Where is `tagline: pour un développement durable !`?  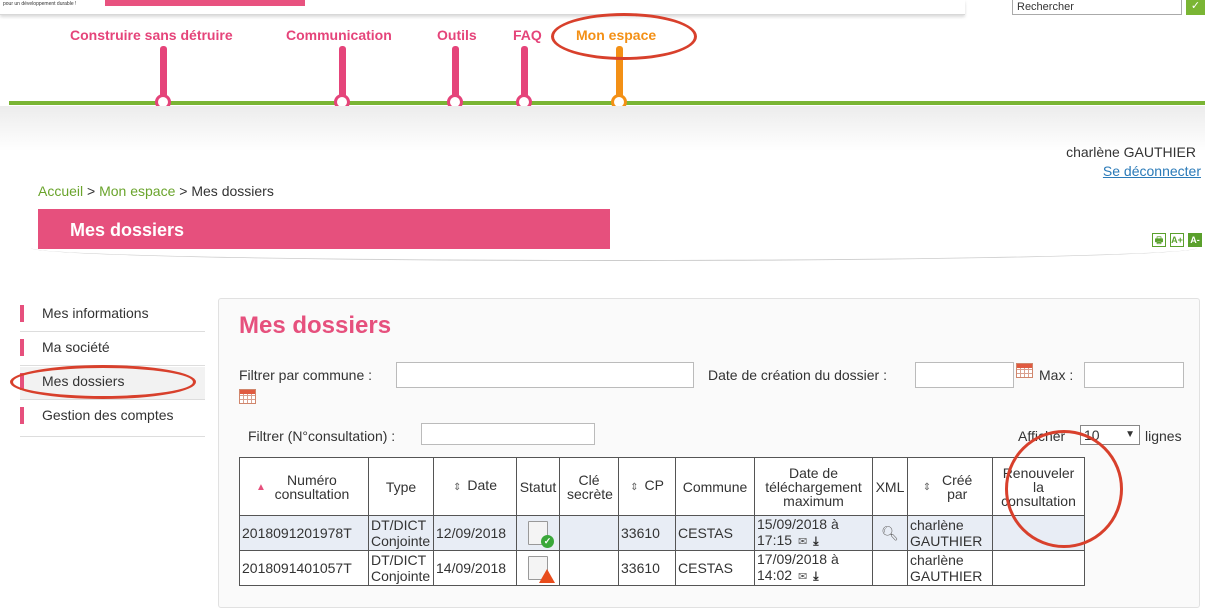
tagline: pour un développement durable ! is located at coordinates (40, 4).